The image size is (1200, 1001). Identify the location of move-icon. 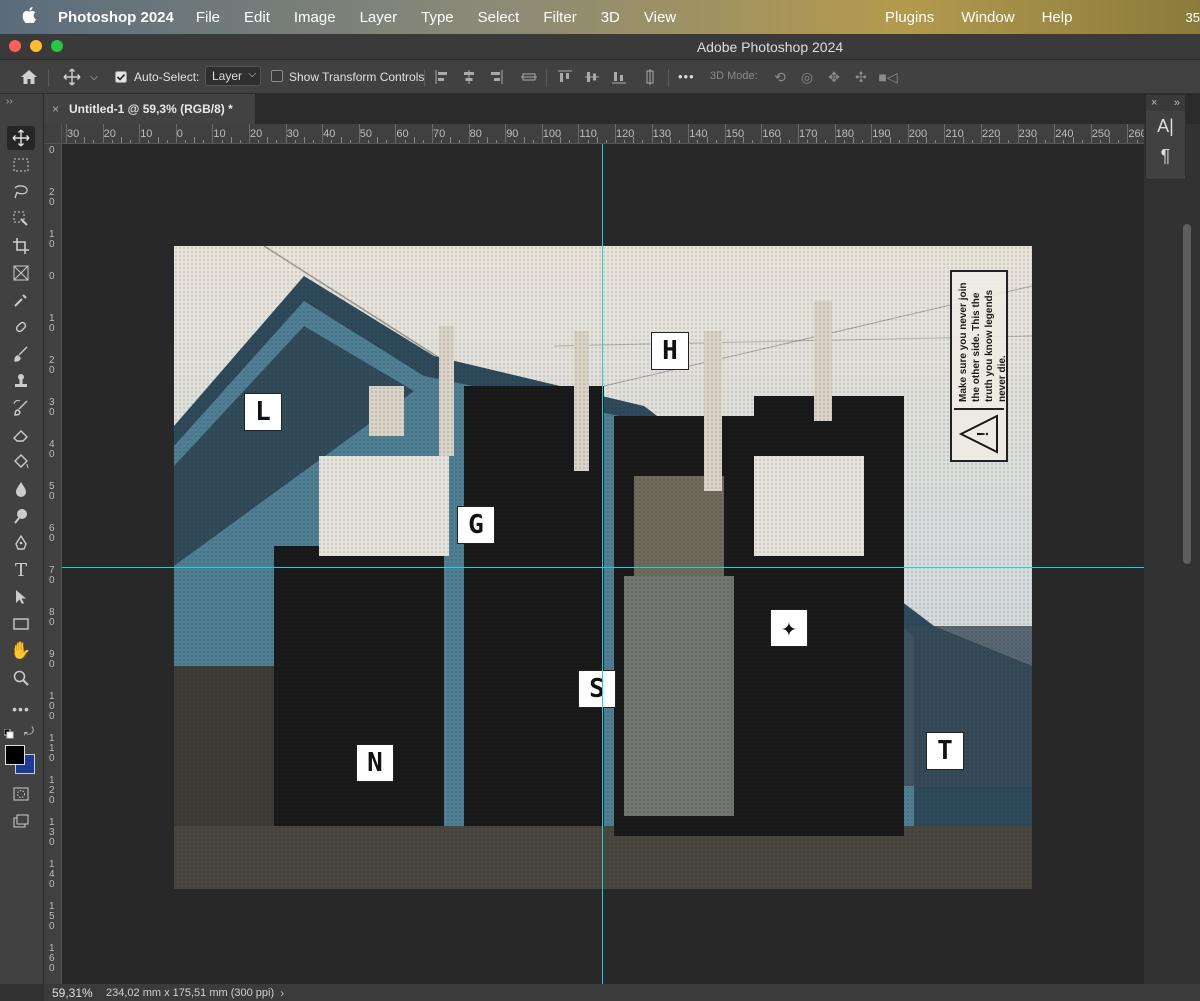
(21, 138).